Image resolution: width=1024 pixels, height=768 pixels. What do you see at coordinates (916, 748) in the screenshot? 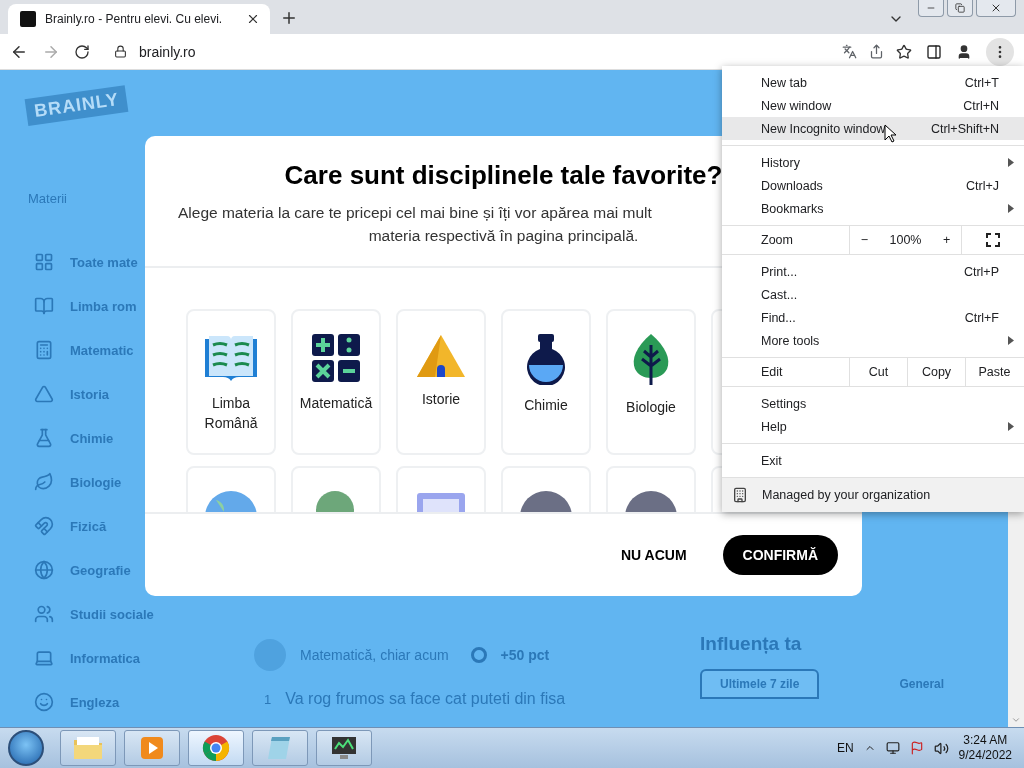
I see `flag-icon` at bounding box center [916, 748].